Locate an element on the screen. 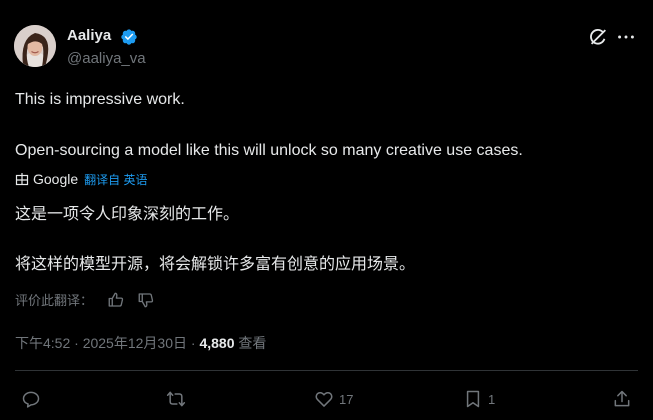 Image resolution: width=653 pixels, height=420 pixels. grok-icon is located at coordinates (598, 37).